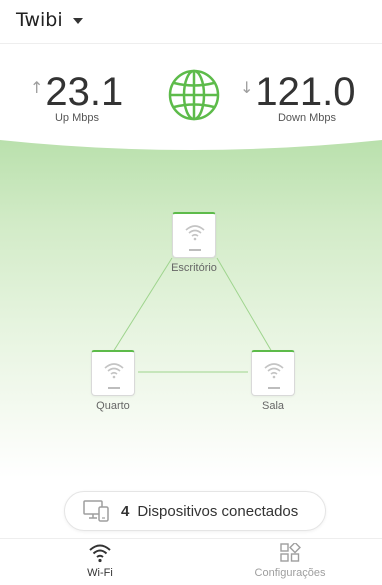 The height and width of the screenshot is (585, 382). Describe the element at coordinates (305, 92) in the screenshot. I see `download-speed-value: 121.0` at that location.